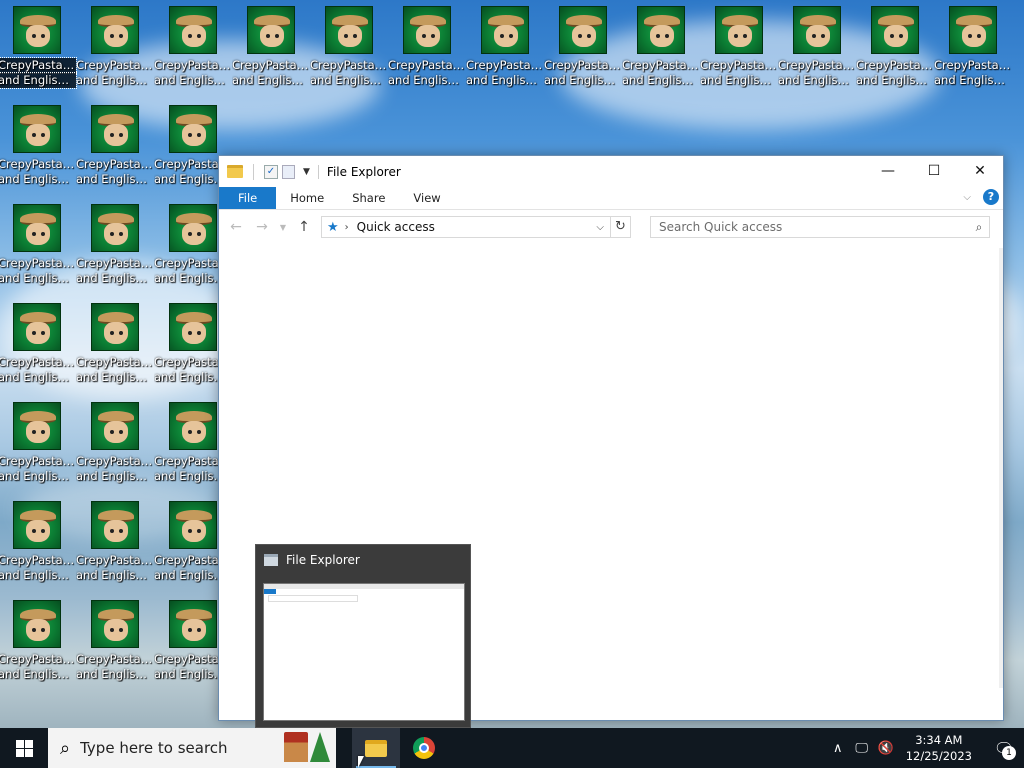 The image size is (1024, 768). What do you see at coordinates (368, 198) in the screenshot?
I see `tab-share: Share` at bounding box center [368, 198].